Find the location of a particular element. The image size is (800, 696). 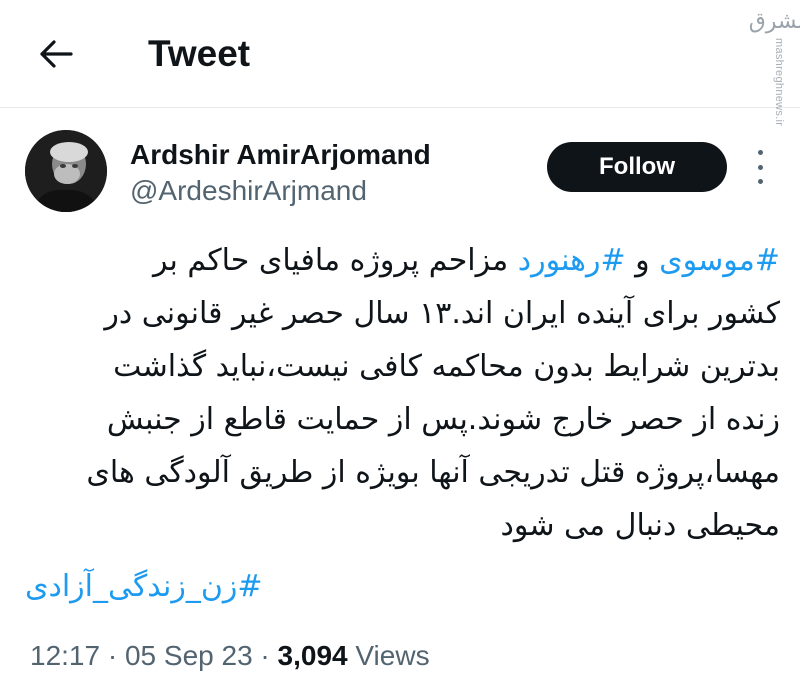

views-count: 3,094 is located at coordinates (312, 655).